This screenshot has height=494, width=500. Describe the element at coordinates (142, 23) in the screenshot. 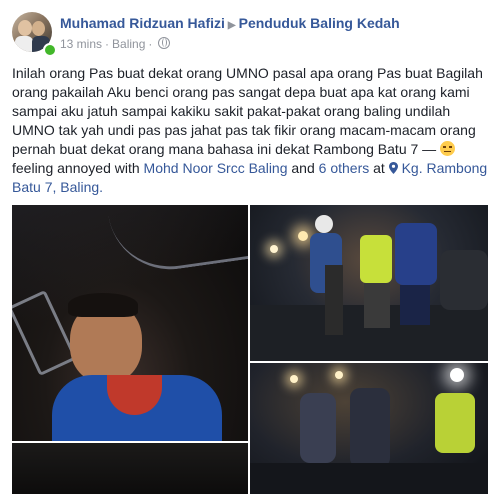

I see `author-name-link: Muhamad Ridzuan Hafizi` at that location.